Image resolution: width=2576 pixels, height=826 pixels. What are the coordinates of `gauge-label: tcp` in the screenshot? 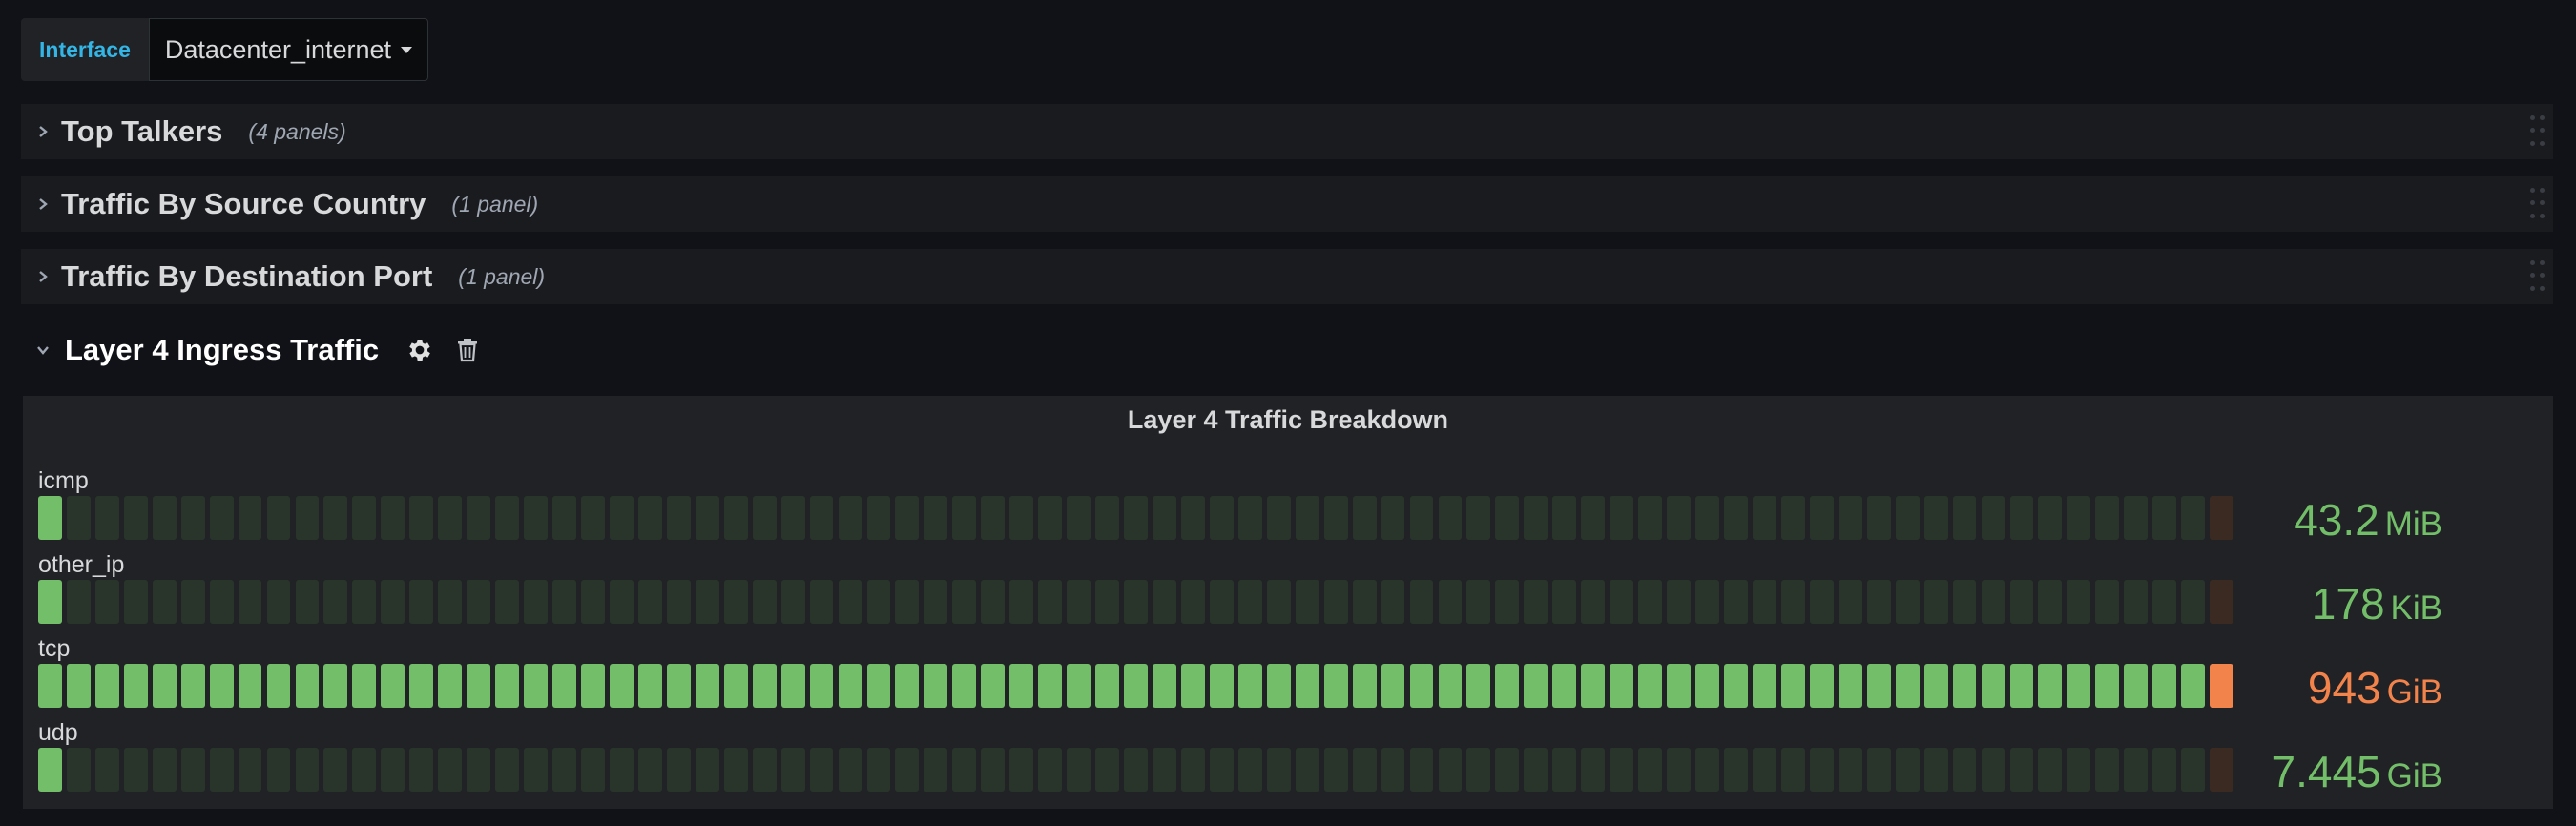 It's located at (54, 648).